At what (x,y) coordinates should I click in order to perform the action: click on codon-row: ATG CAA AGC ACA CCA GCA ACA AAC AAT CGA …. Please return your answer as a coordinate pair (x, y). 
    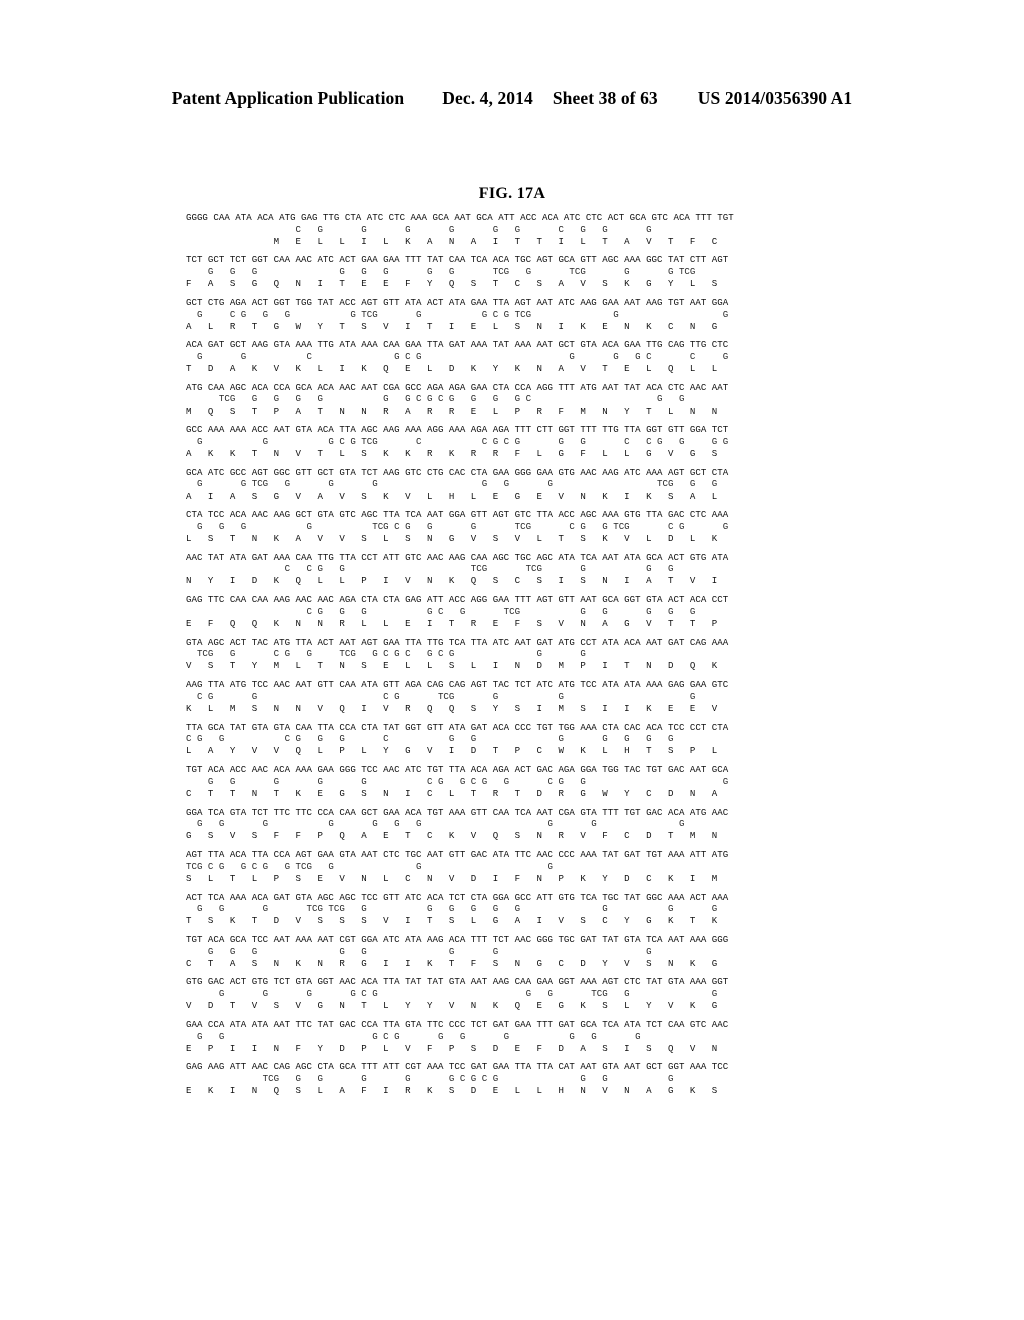
    Looking at the image, I should click on (457, 387).